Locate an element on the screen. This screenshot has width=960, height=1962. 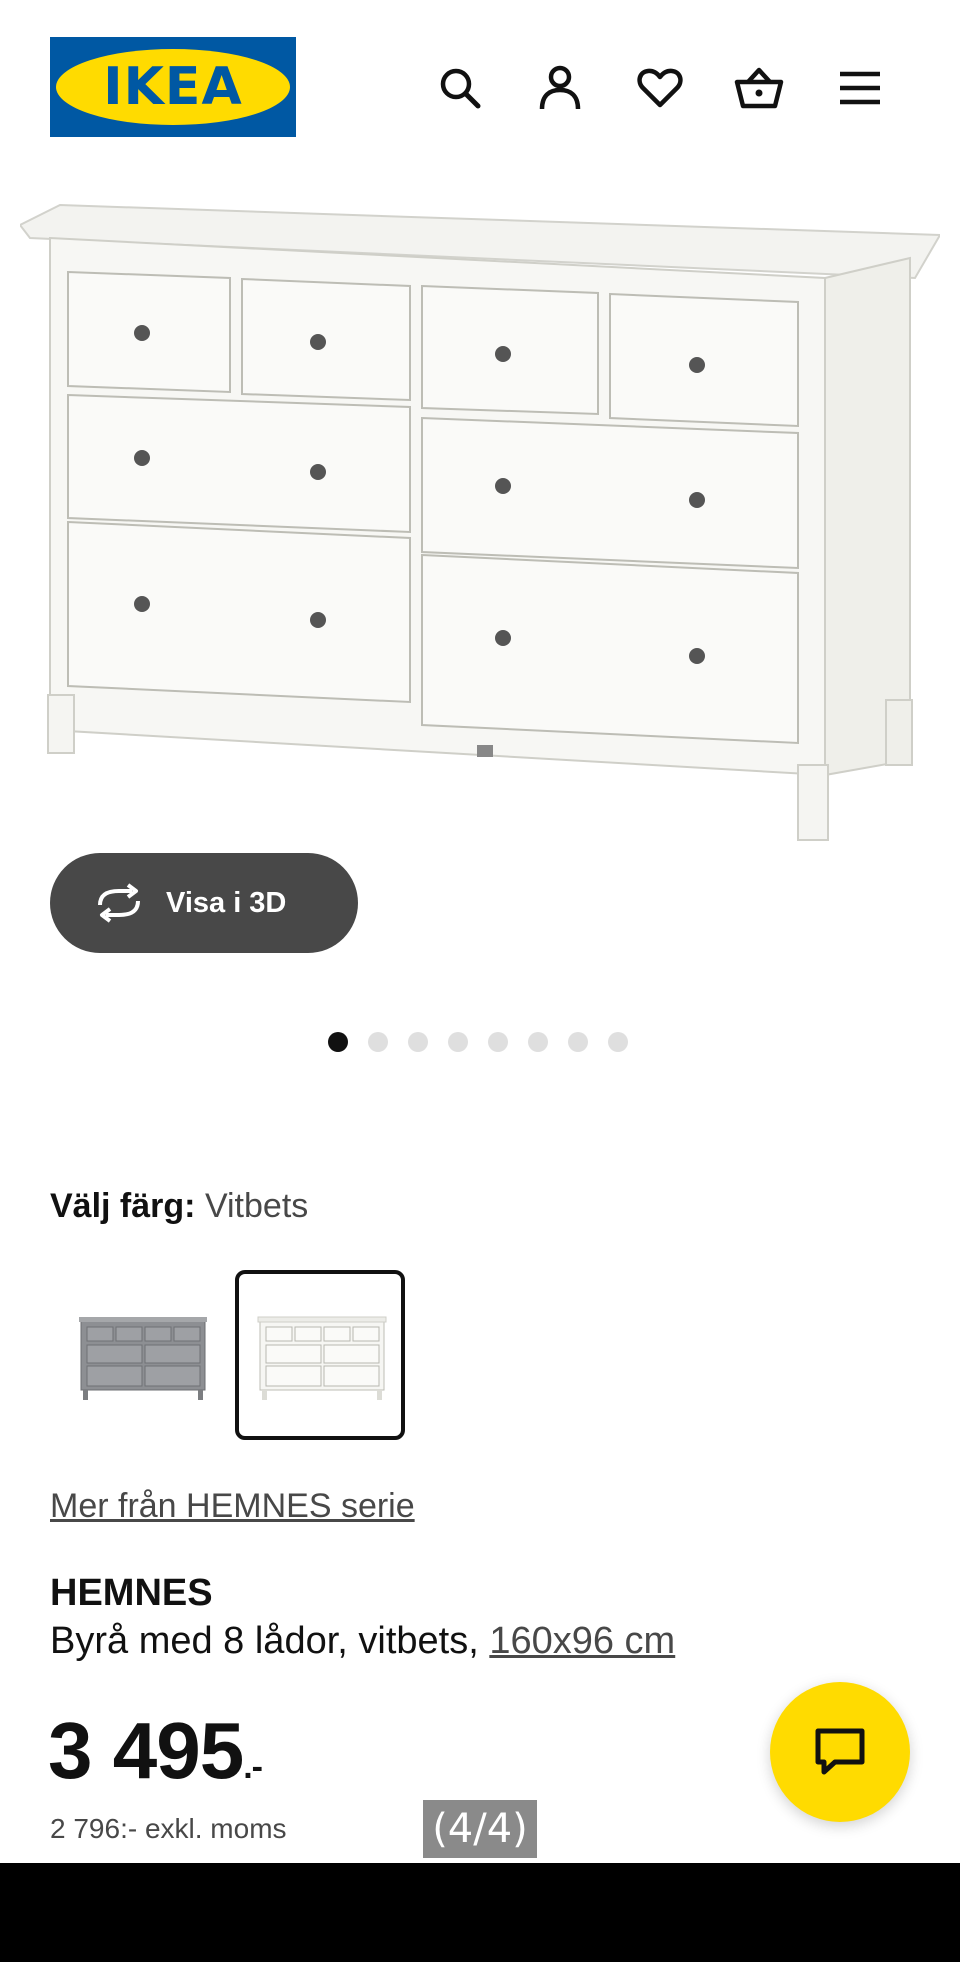
color-label-title: Välj färg: is located at coordinates (123, 1206).